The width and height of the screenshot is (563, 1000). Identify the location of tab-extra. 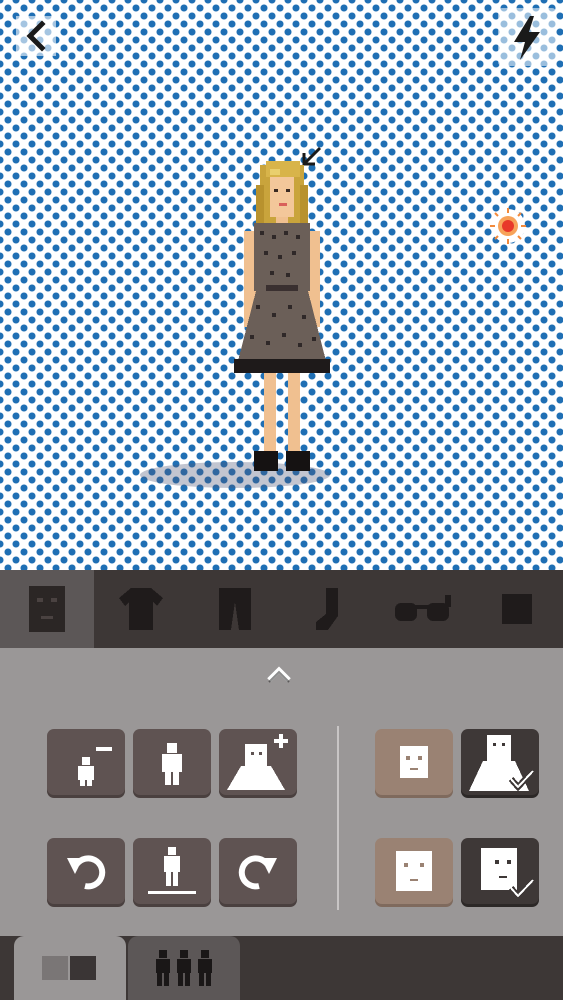
(516, 609).